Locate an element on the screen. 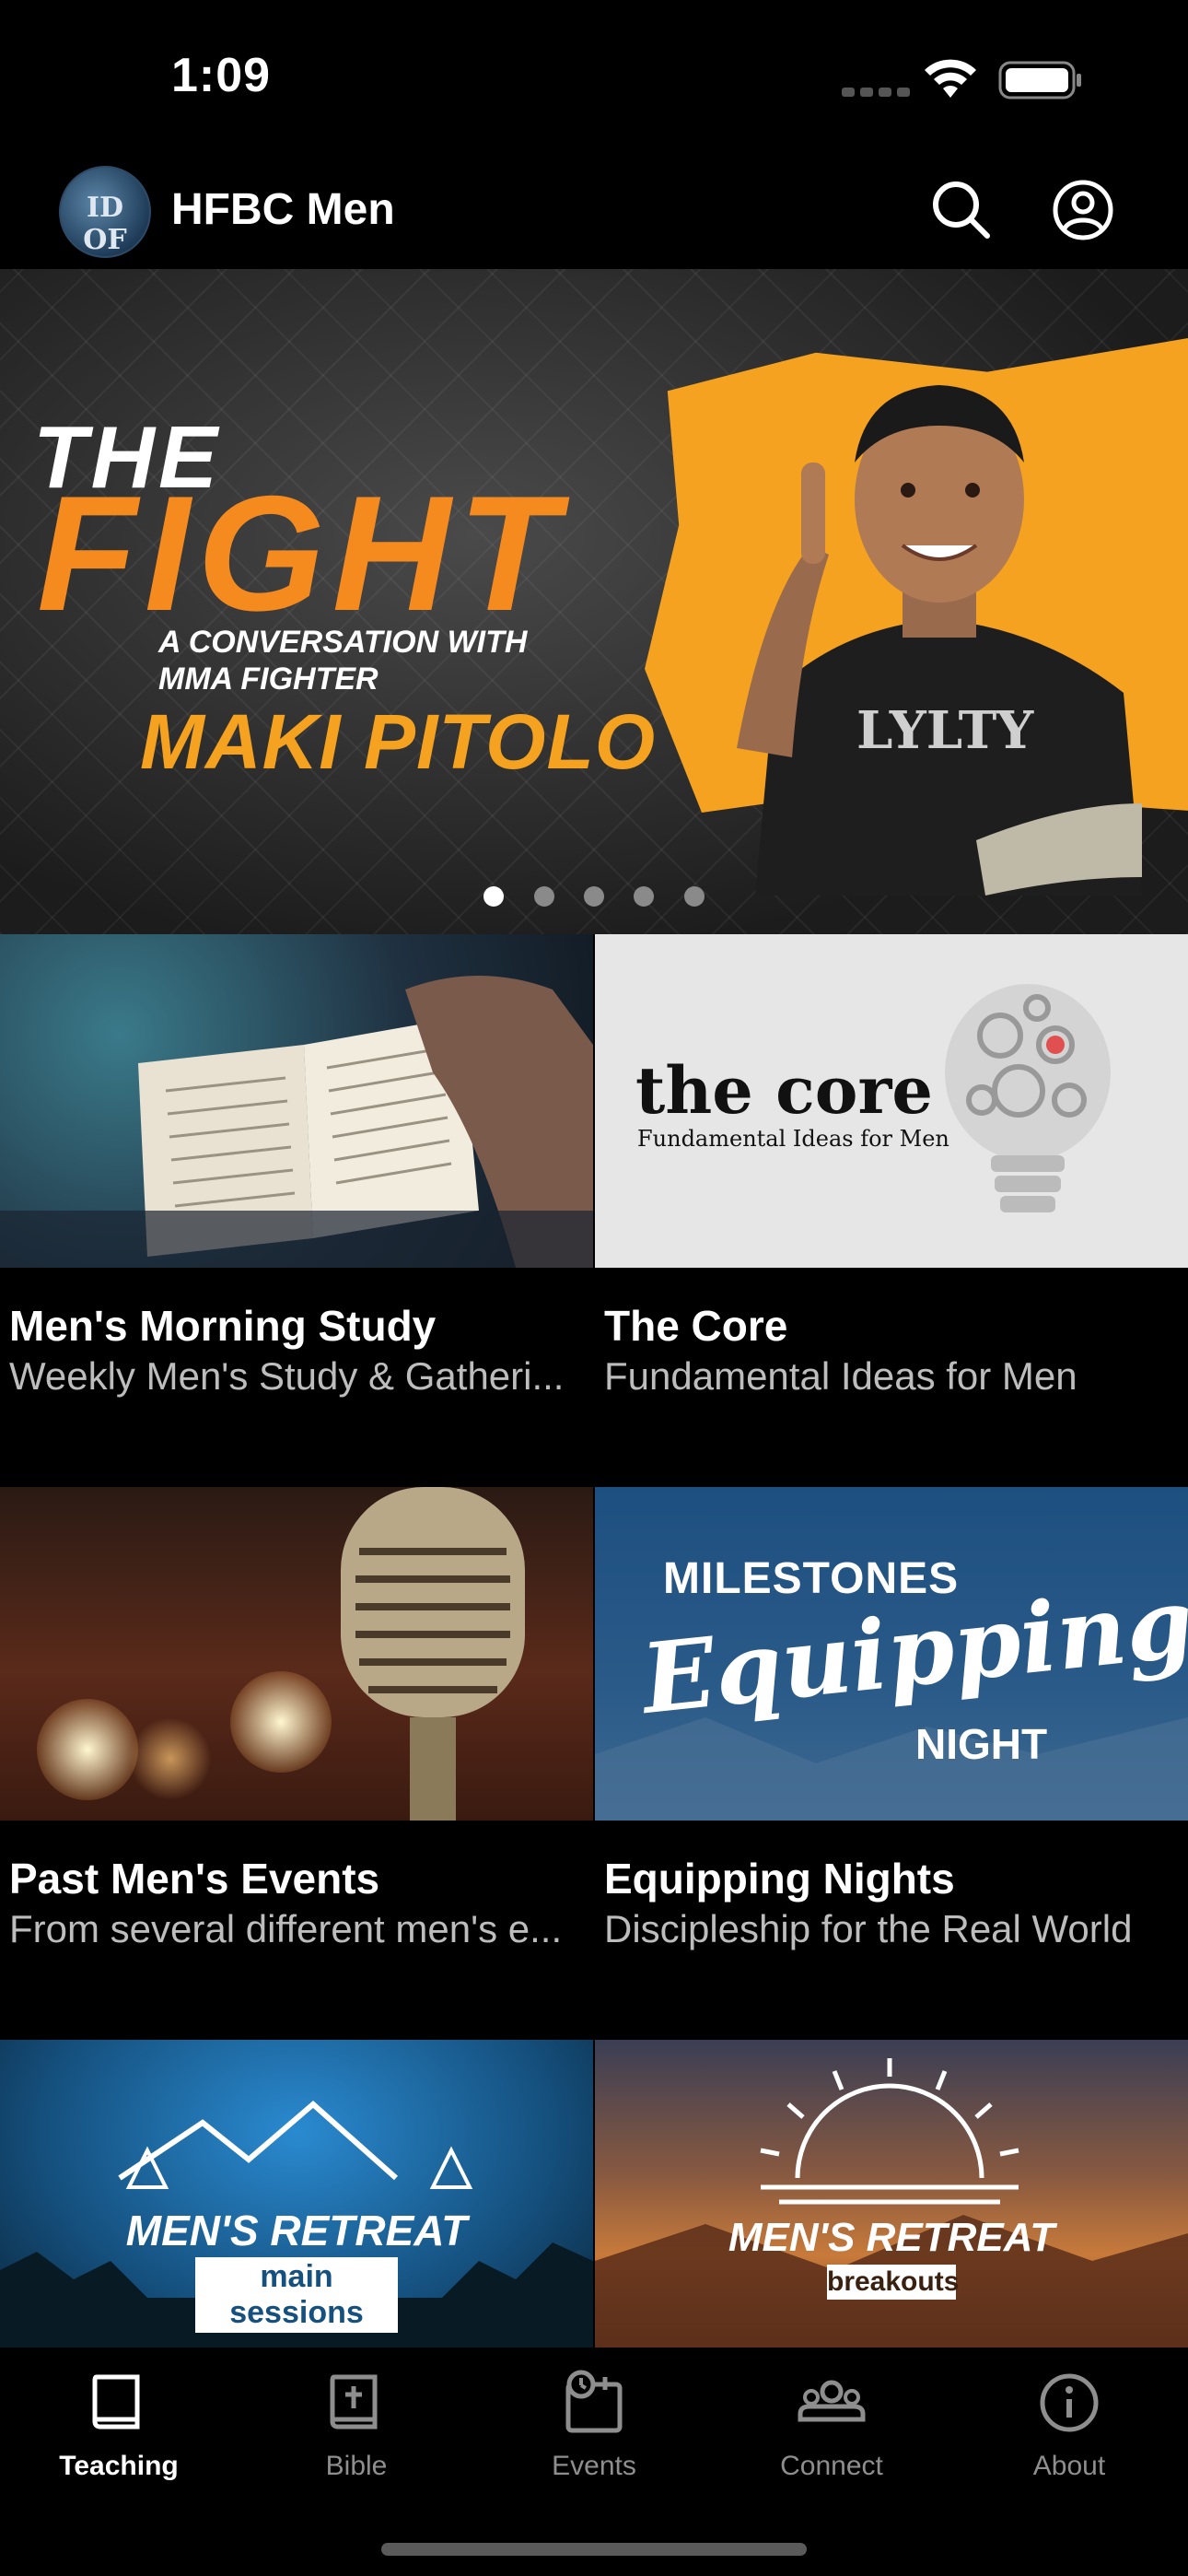 The height and width of the screenshot is (2576, 1188). tab-connect: Connect is located at coordinates (831, 2426).